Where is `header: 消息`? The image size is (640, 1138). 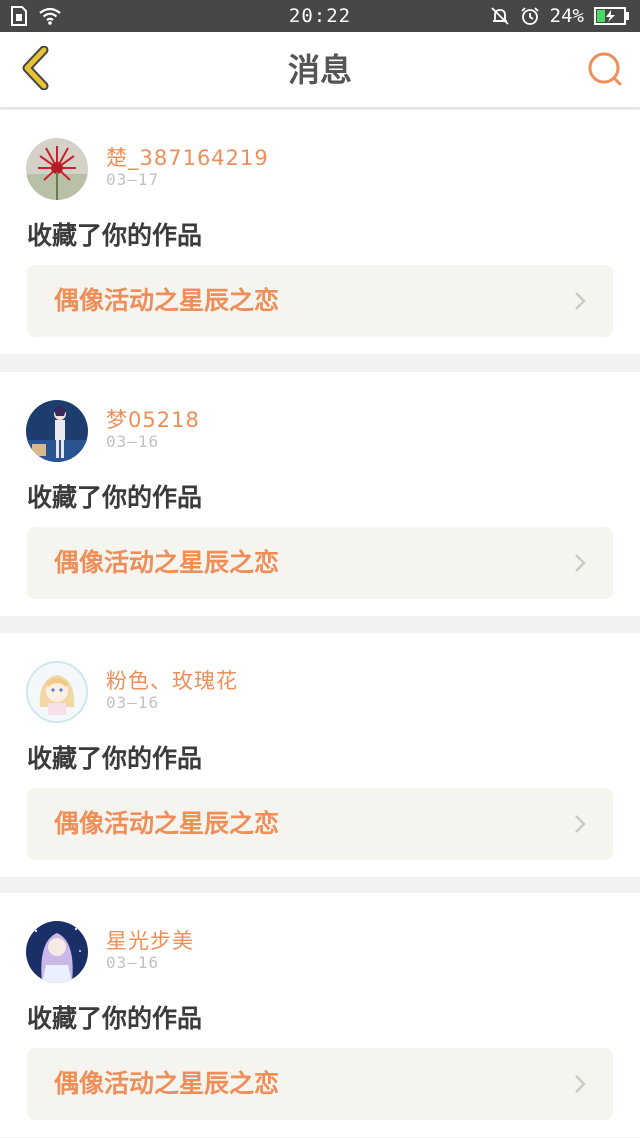 header: 消息 is located at coordinates (320, 70).